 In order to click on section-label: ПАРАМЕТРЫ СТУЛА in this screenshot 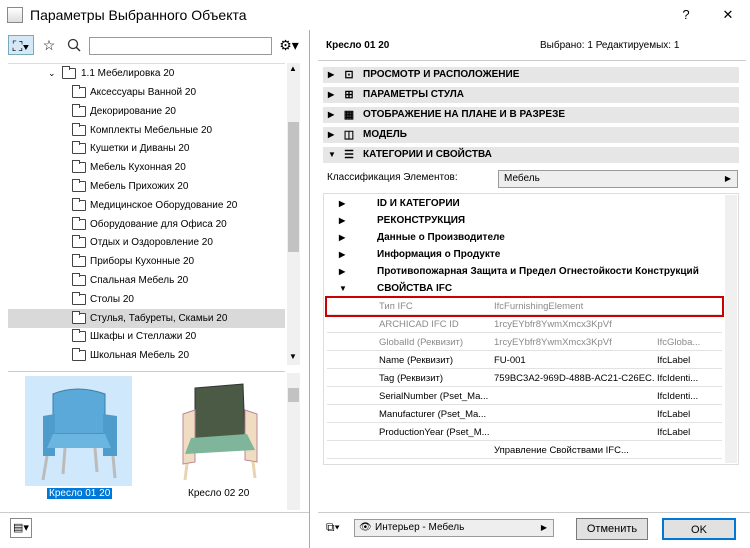, I will do `click(413, 94)`.